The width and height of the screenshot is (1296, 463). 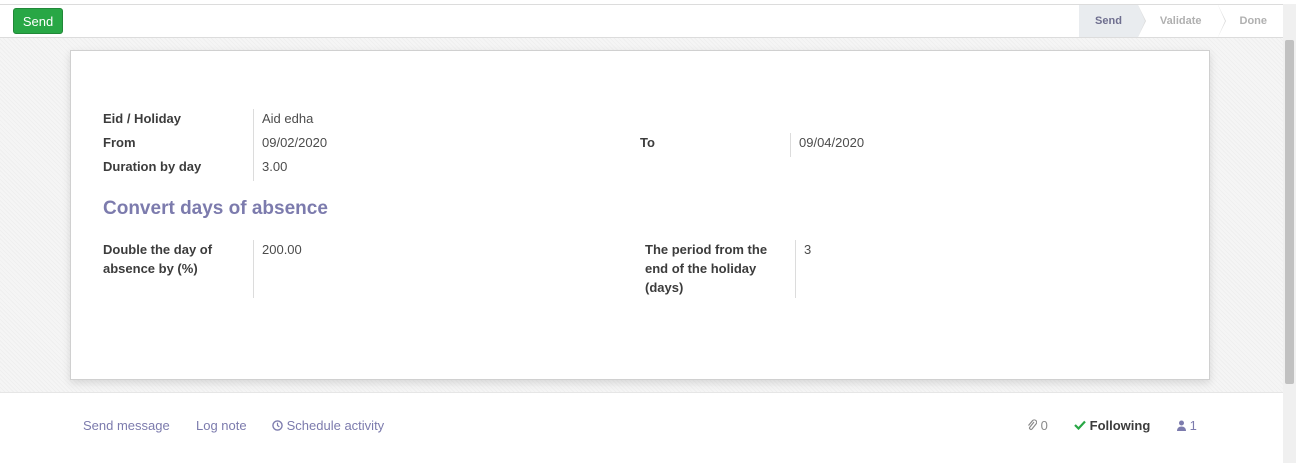 What do you see at coordinates (215, 208) in the screenshot?
I see `section-title: Convert days of absence` at bounding box center [215, 208].